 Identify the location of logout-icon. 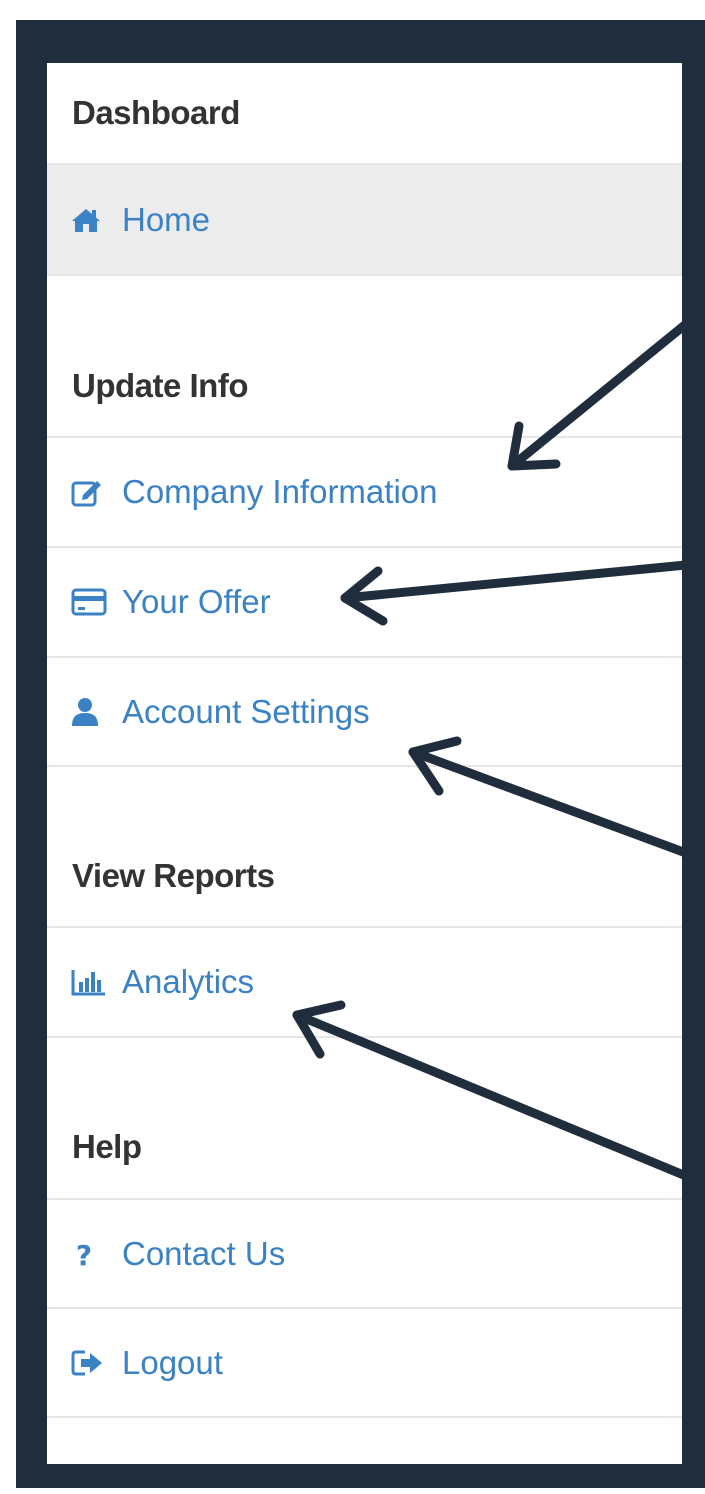
(90, 1363).